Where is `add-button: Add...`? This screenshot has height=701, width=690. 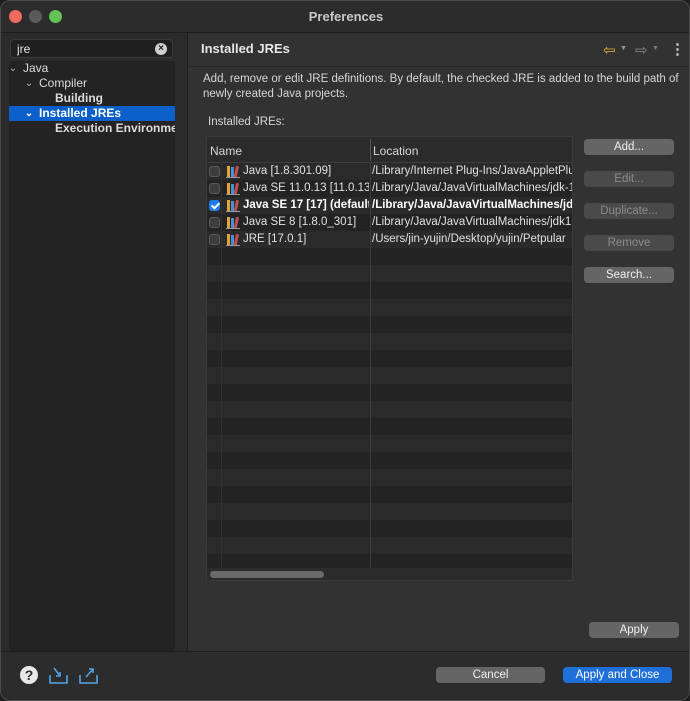
add-button: Add... is located at coordinates (629, 147).